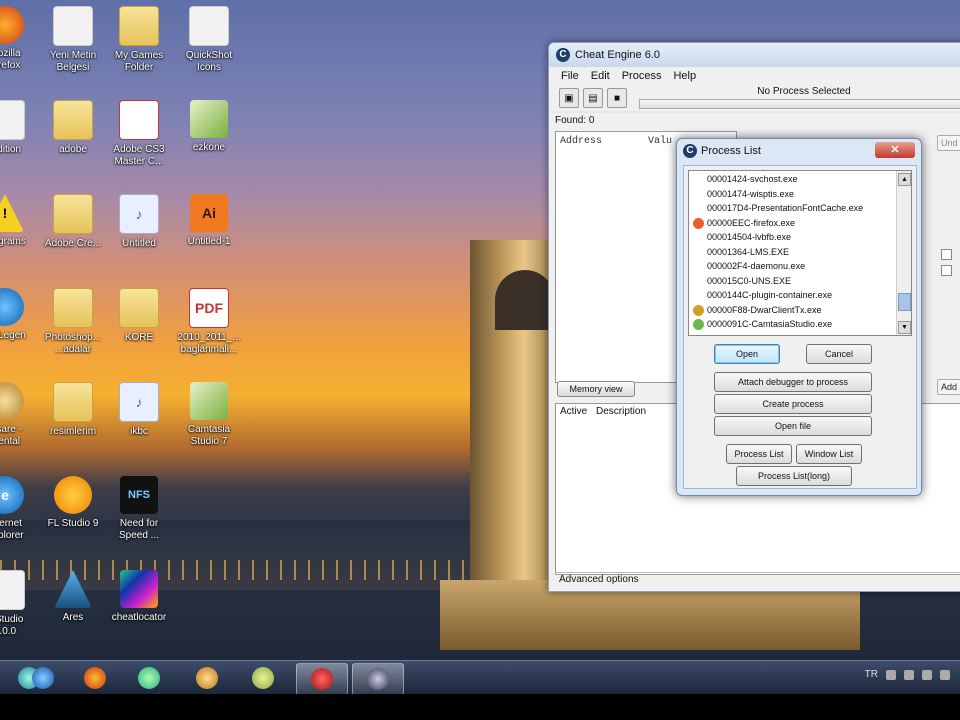 This screenshot has height=720, width=960. What do you see at coordinates (754, 334) in the screenshot?
I see `process-row: 00000300-ToolHelp.exe` at bounding box center [754, 334].